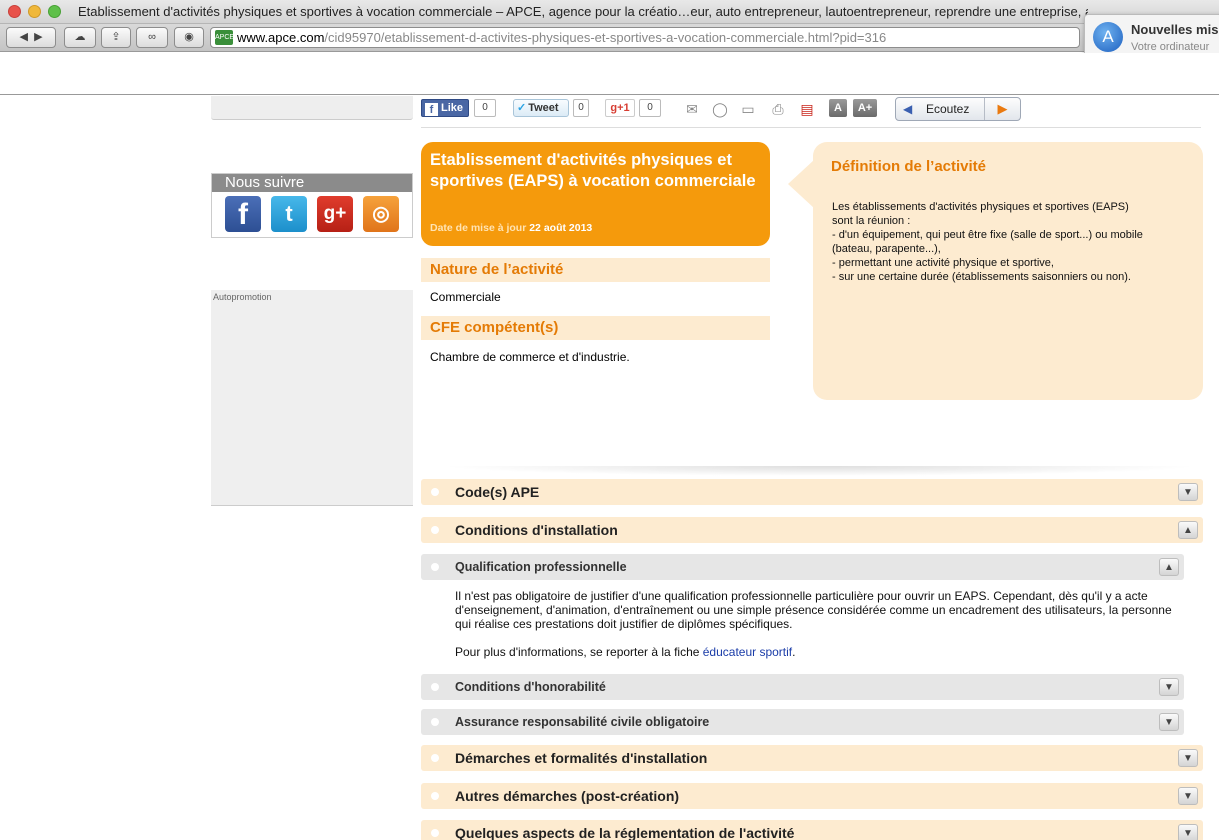 The width and height of the screenshot is (1219, 840). I want to click on glasses-icon: ∞, so click(152, 37).